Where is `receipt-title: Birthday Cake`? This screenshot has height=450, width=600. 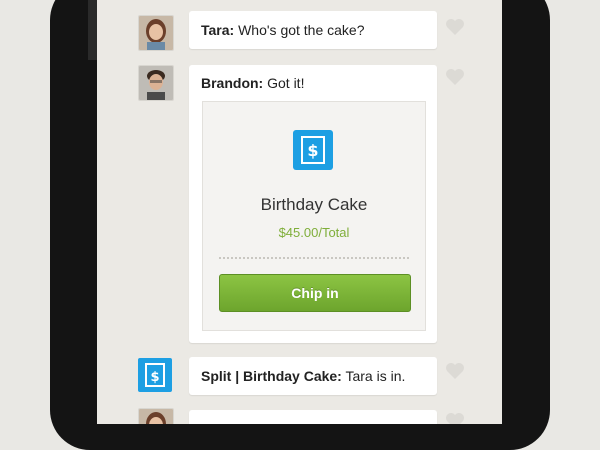
receipt-title: Birthday Cake is located at coordinates (314, 204).